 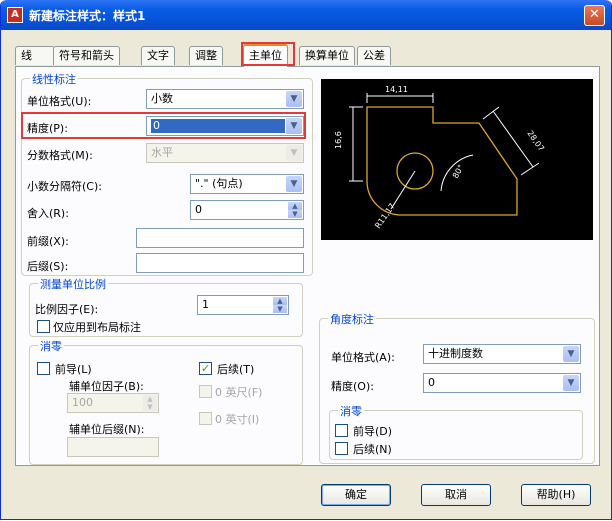 What do you see at coordinates (456, 495) in the screenshot?
I see `cancel-button: 取消` at bounding box center [456, 495].